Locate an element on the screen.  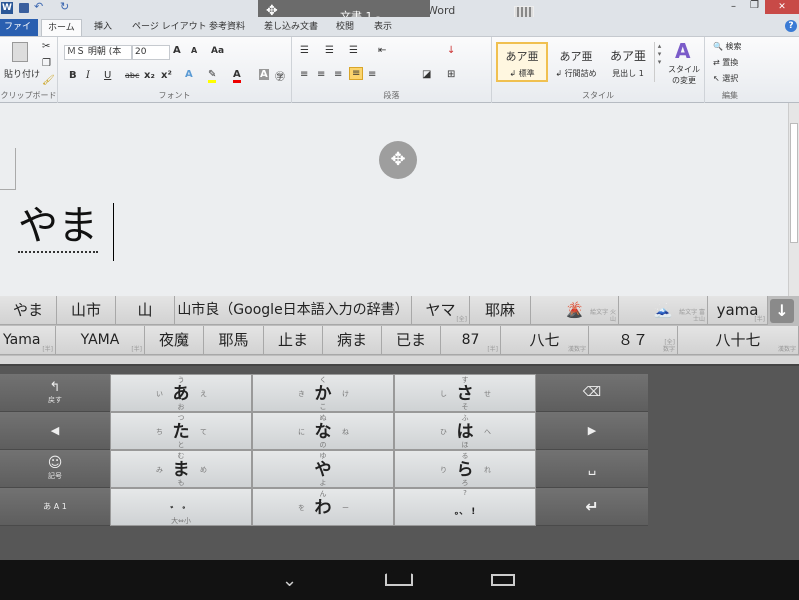
select-button: ↖ 選択 is located at coordinates (725, 78).